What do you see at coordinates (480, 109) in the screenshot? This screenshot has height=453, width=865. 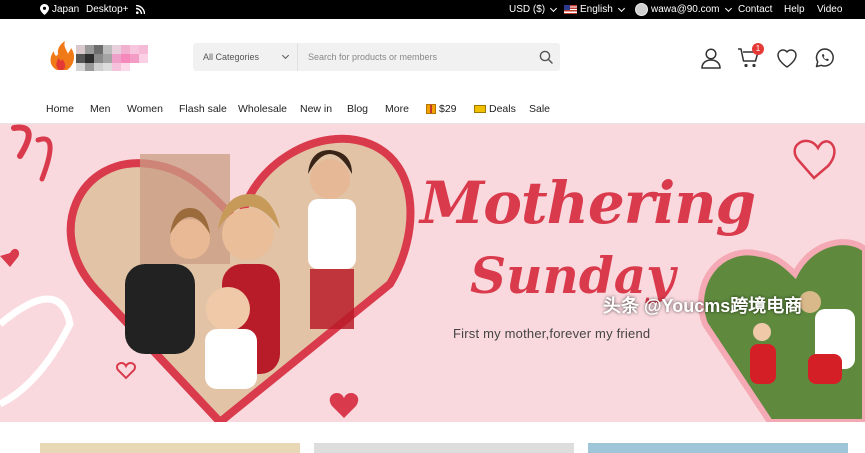 I see `deals-icon` at bounding box center [480, 109].